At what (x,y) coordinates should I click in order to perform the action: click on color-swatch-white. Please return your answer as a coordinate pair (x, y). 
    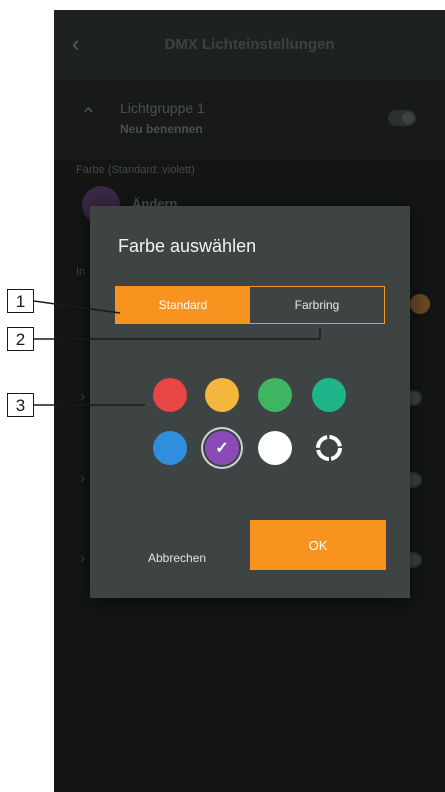
    Looking at the image, I should click on (275, 448).